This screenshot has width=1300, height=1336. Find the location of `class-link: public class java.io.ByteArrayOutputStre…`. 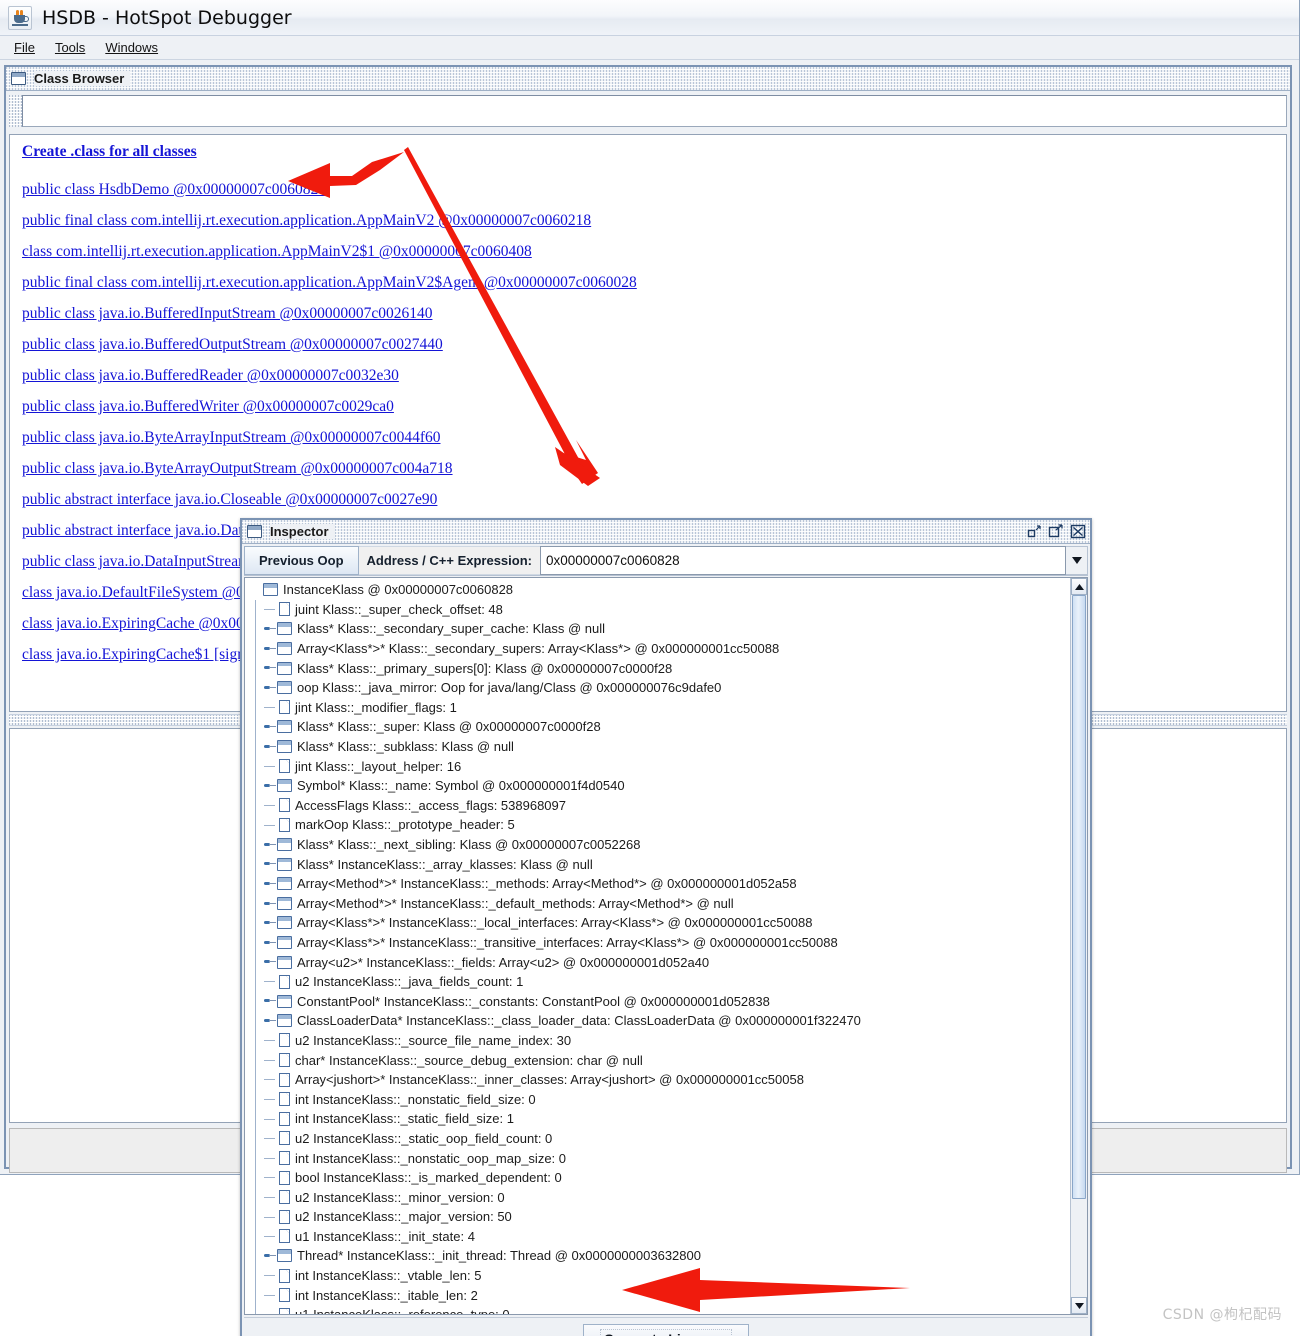

class-link: public class java.io.ByteArrayOutputStre… is located at coordinates (649, 469).